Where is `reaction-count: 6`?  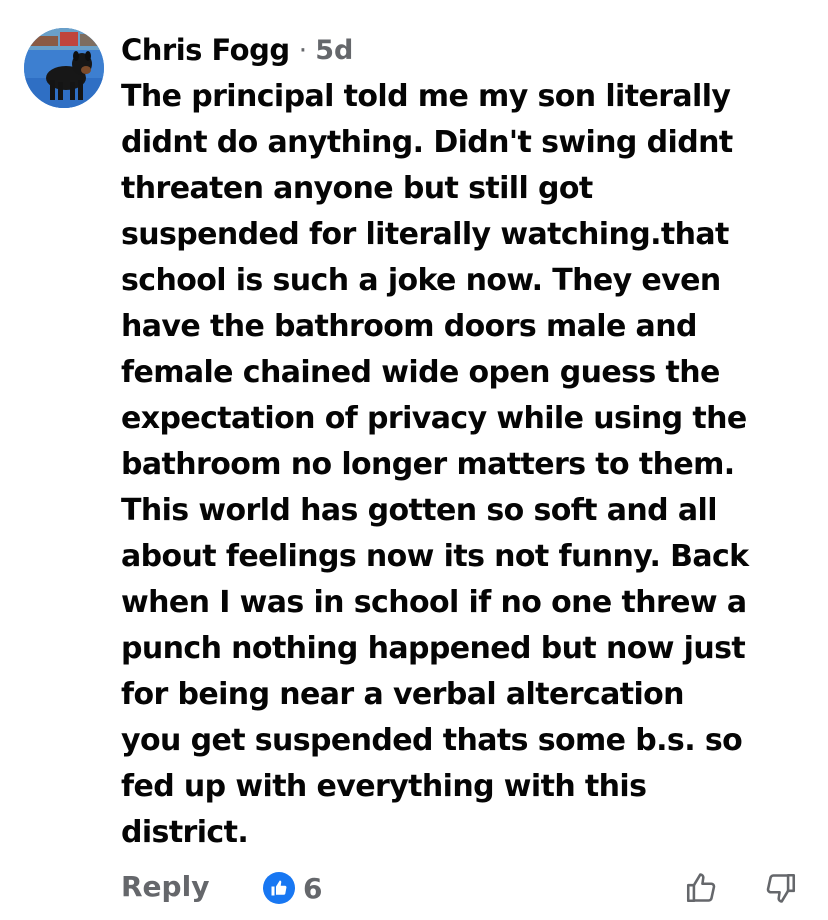 reaction-count: 6 is located at coordinates (313, 888).